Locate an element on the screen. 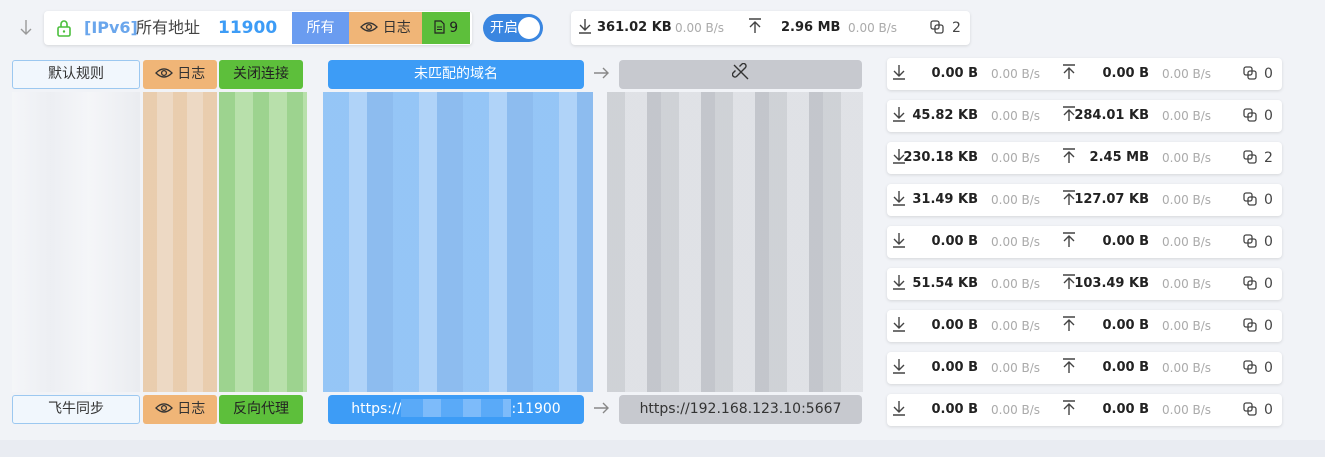 Image resolution: width=1325 pixels, height=457 pixels. rule-action-reverse-proxy: 反向代理 is located at coordinates (261, 409).